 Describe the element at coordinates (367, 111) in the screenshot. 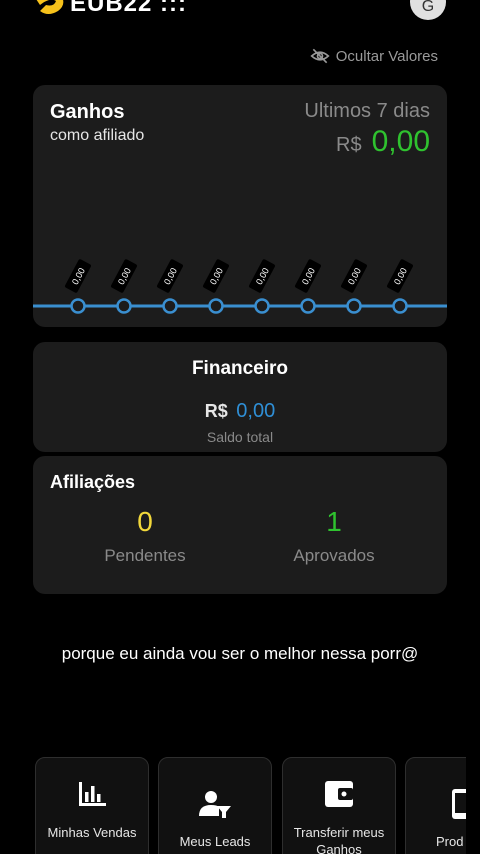

I see `earnings-period: Ultimos 7 dias` at that location.